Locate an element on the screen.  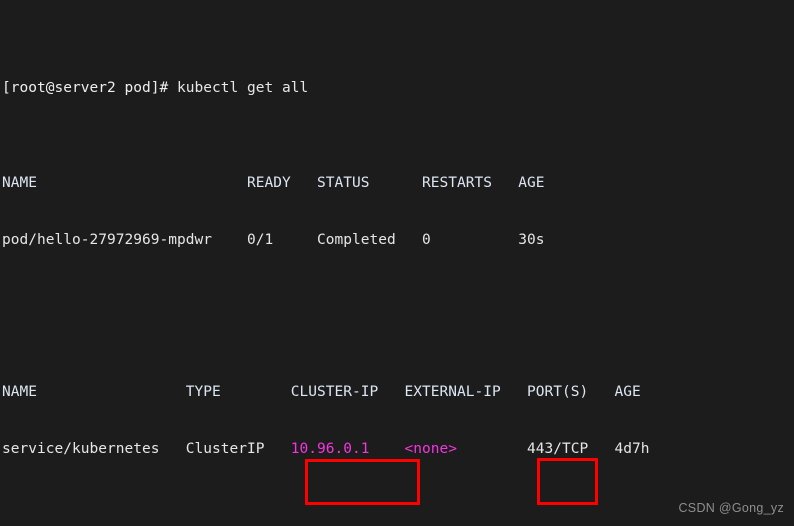
service-name-cell: service/kubernetes is located at coordinates (94, 449).